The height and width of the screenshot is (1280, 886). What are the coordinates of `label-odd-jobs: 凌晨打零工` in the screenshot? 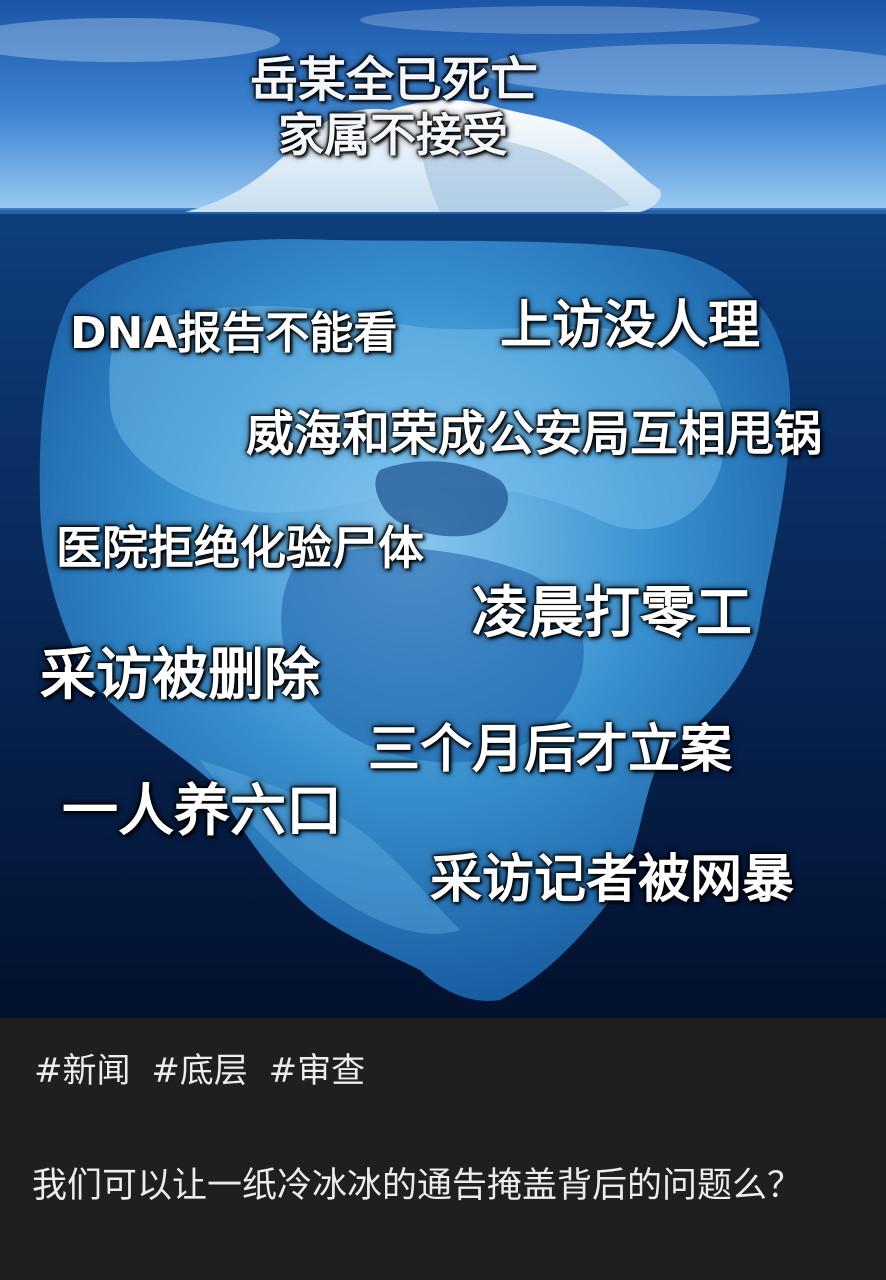 It's located at (612, 613).